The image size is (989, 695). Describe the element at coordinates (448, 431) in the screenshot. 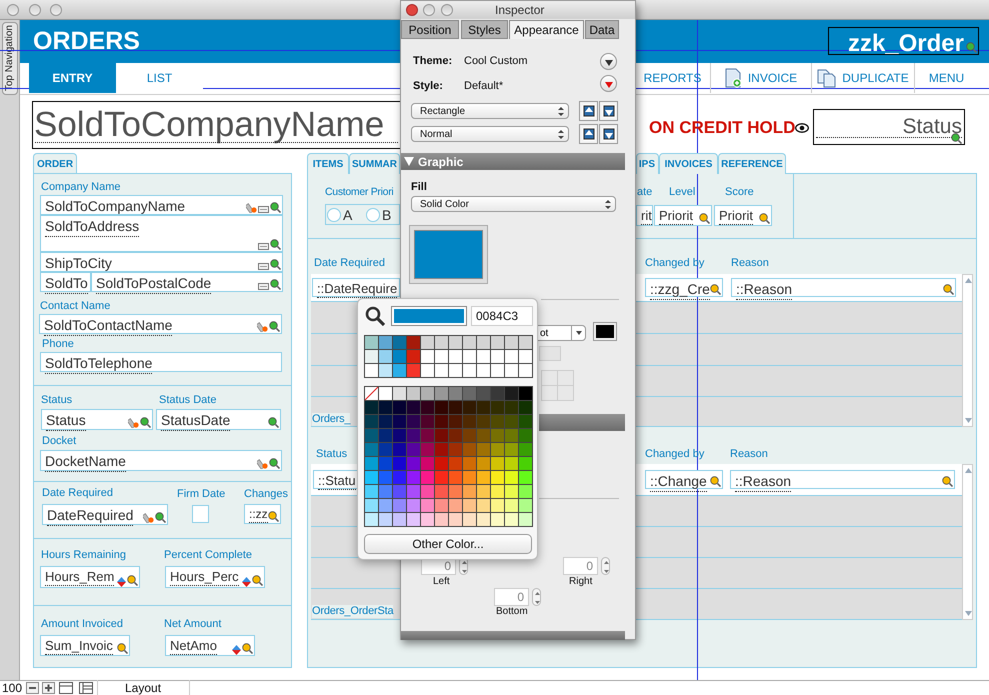

I see `color-palette-drawing` at that location.